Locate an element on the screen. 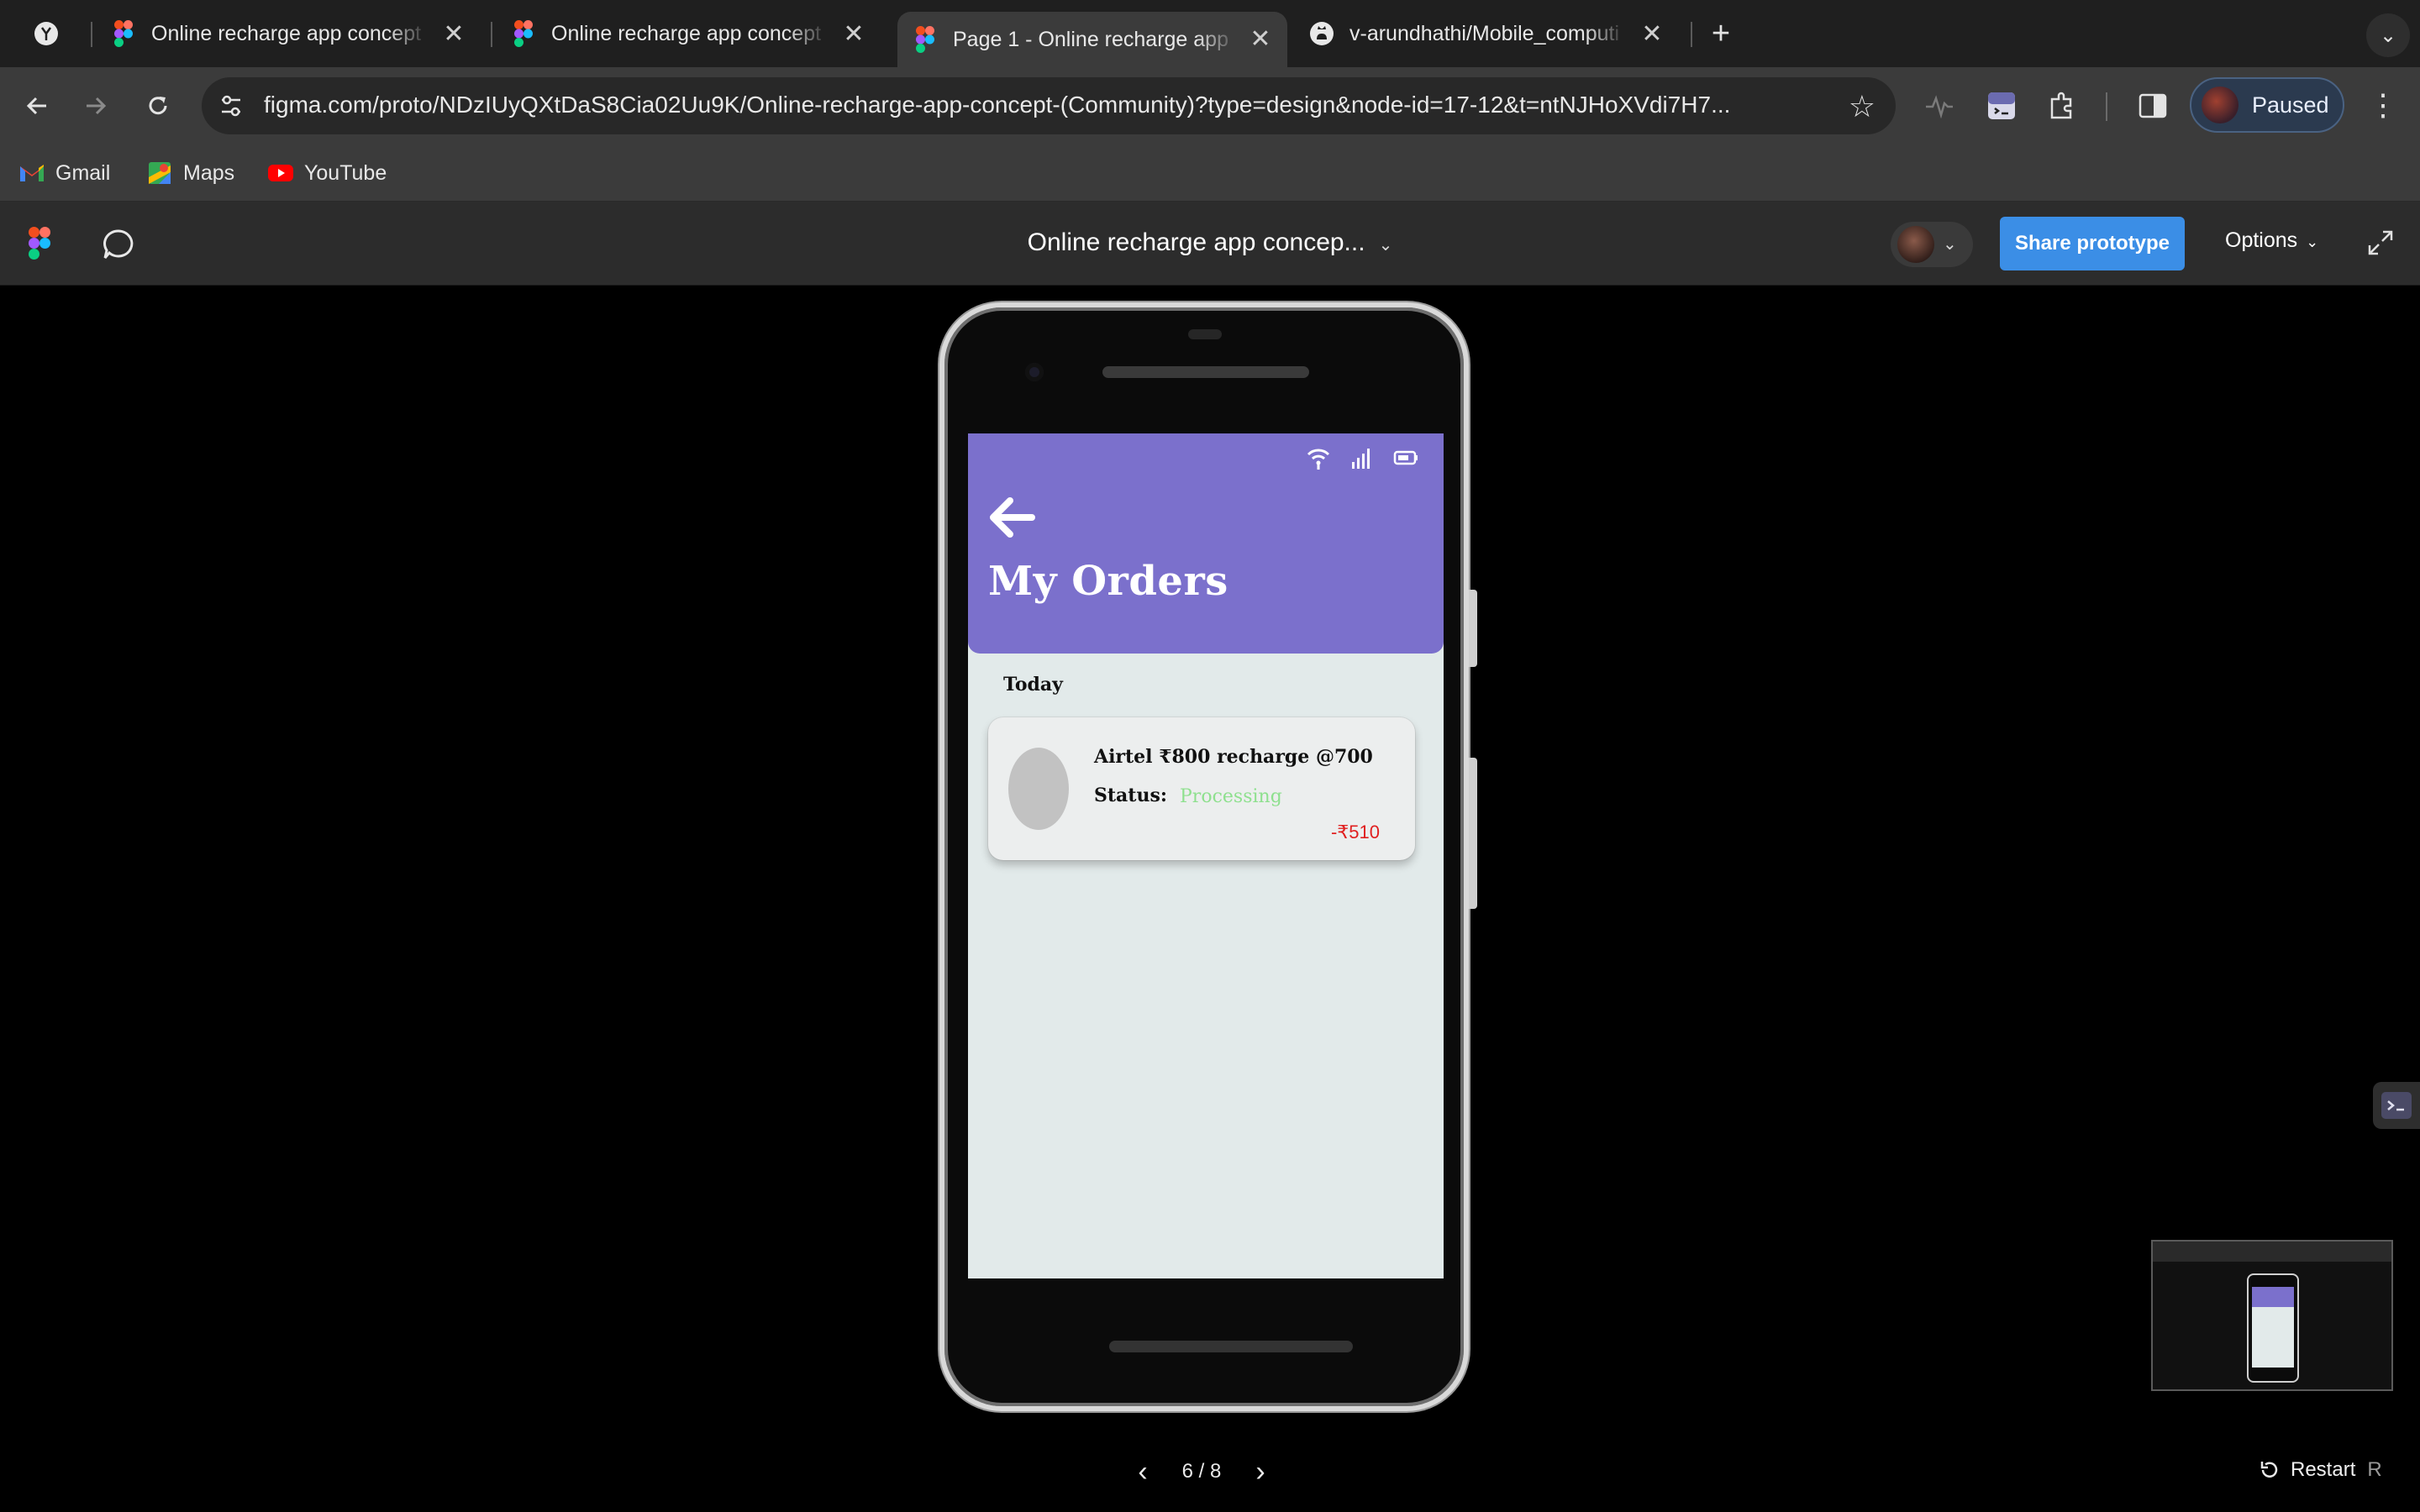  back-icon is located at coordinates (36, 106).